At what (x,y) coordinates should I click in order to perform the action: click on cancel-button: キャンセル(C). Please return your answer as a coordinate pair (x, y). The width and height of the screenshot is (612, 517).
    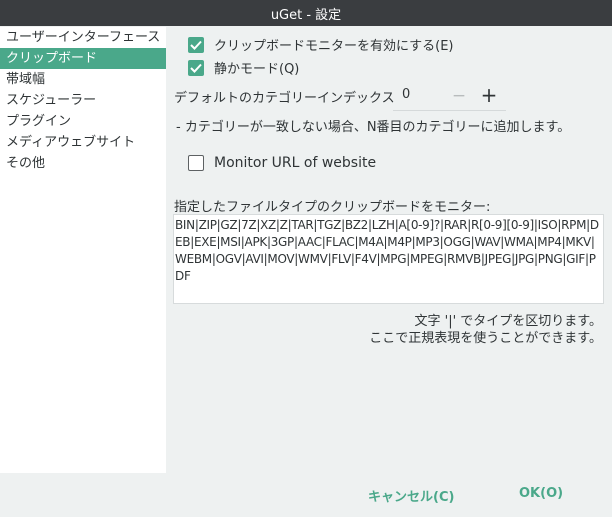
    Looking at the image, I should click on (411, 495).